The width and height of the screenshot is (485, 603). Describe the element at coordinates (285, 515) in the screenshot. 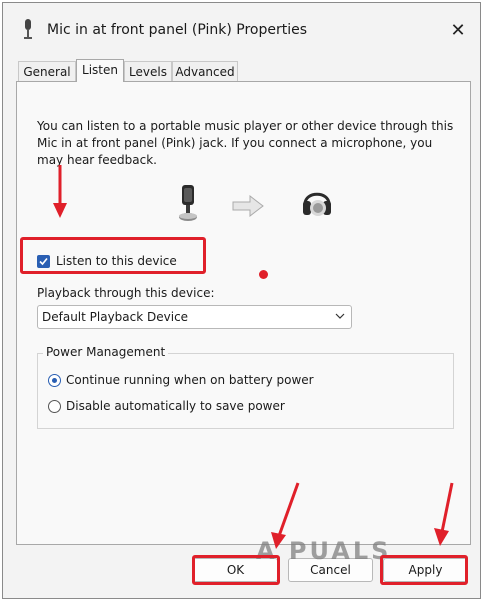

I see `annotation-arrow-ok-icon` at that location.